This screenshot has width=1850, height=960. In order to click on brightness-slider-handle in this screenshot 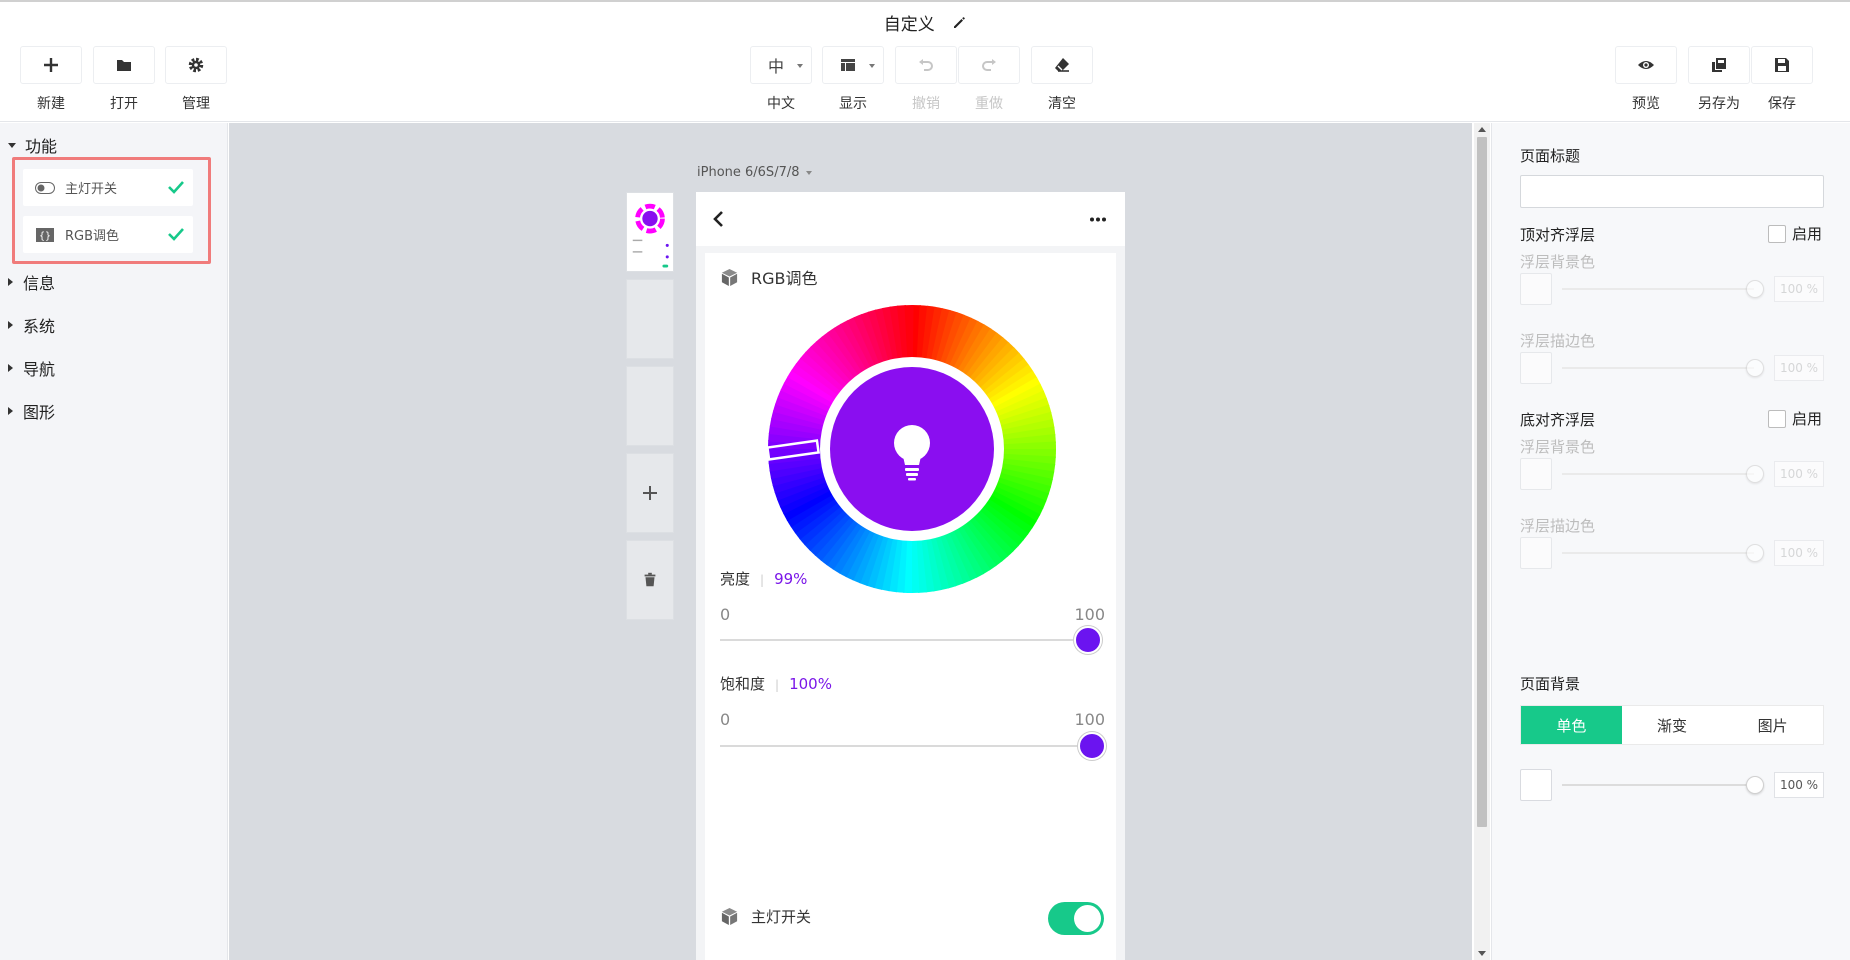, I will do `click(1088, 640)`.